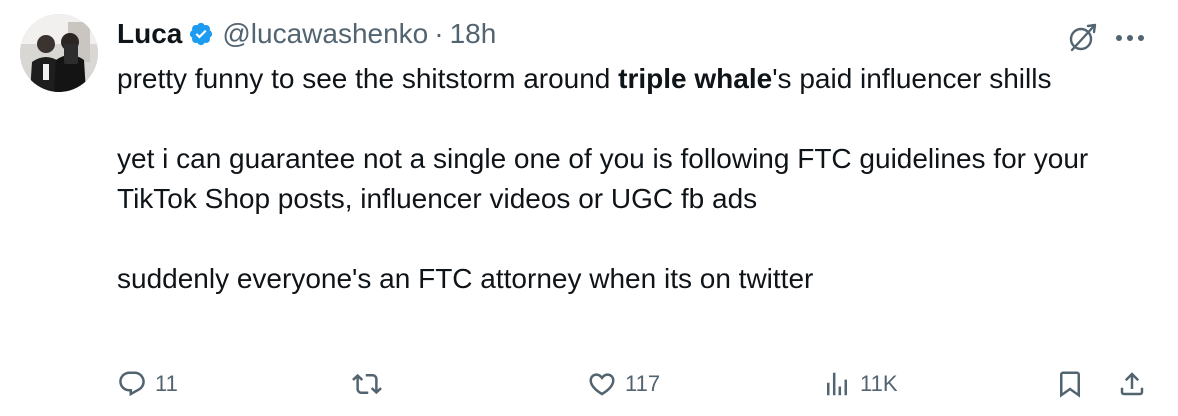 The image size is (1178, 416). What do you see at coordinates (695, 78) in the screenshot?
I see `bold-mention: triple whale` at bounding box center [695, 78].